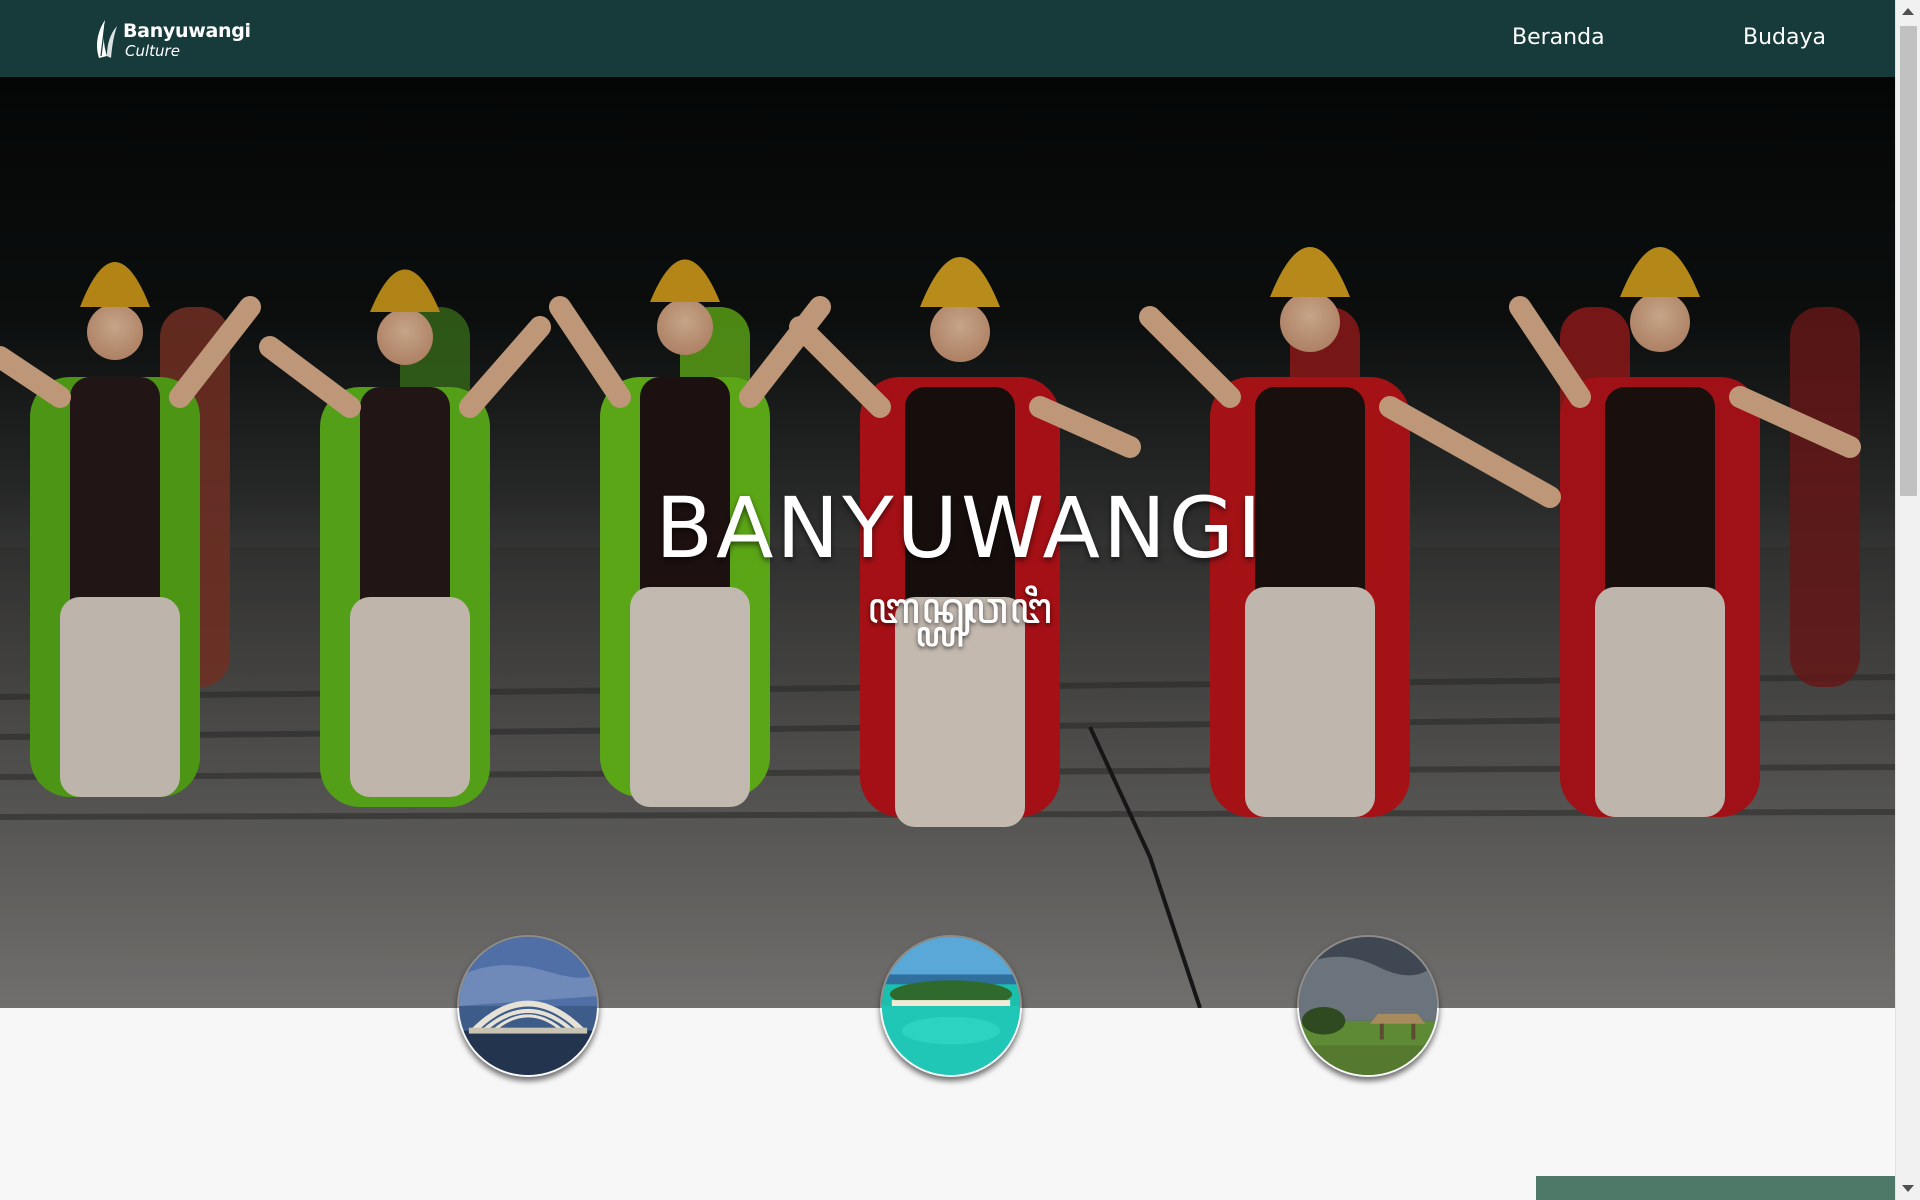 This screenshot has height=1200, width=1920. What do you see at coordinates (1907, 600) in the screenshot?
I see `vertical-scrollbar` at bounding box center [1907, 600].